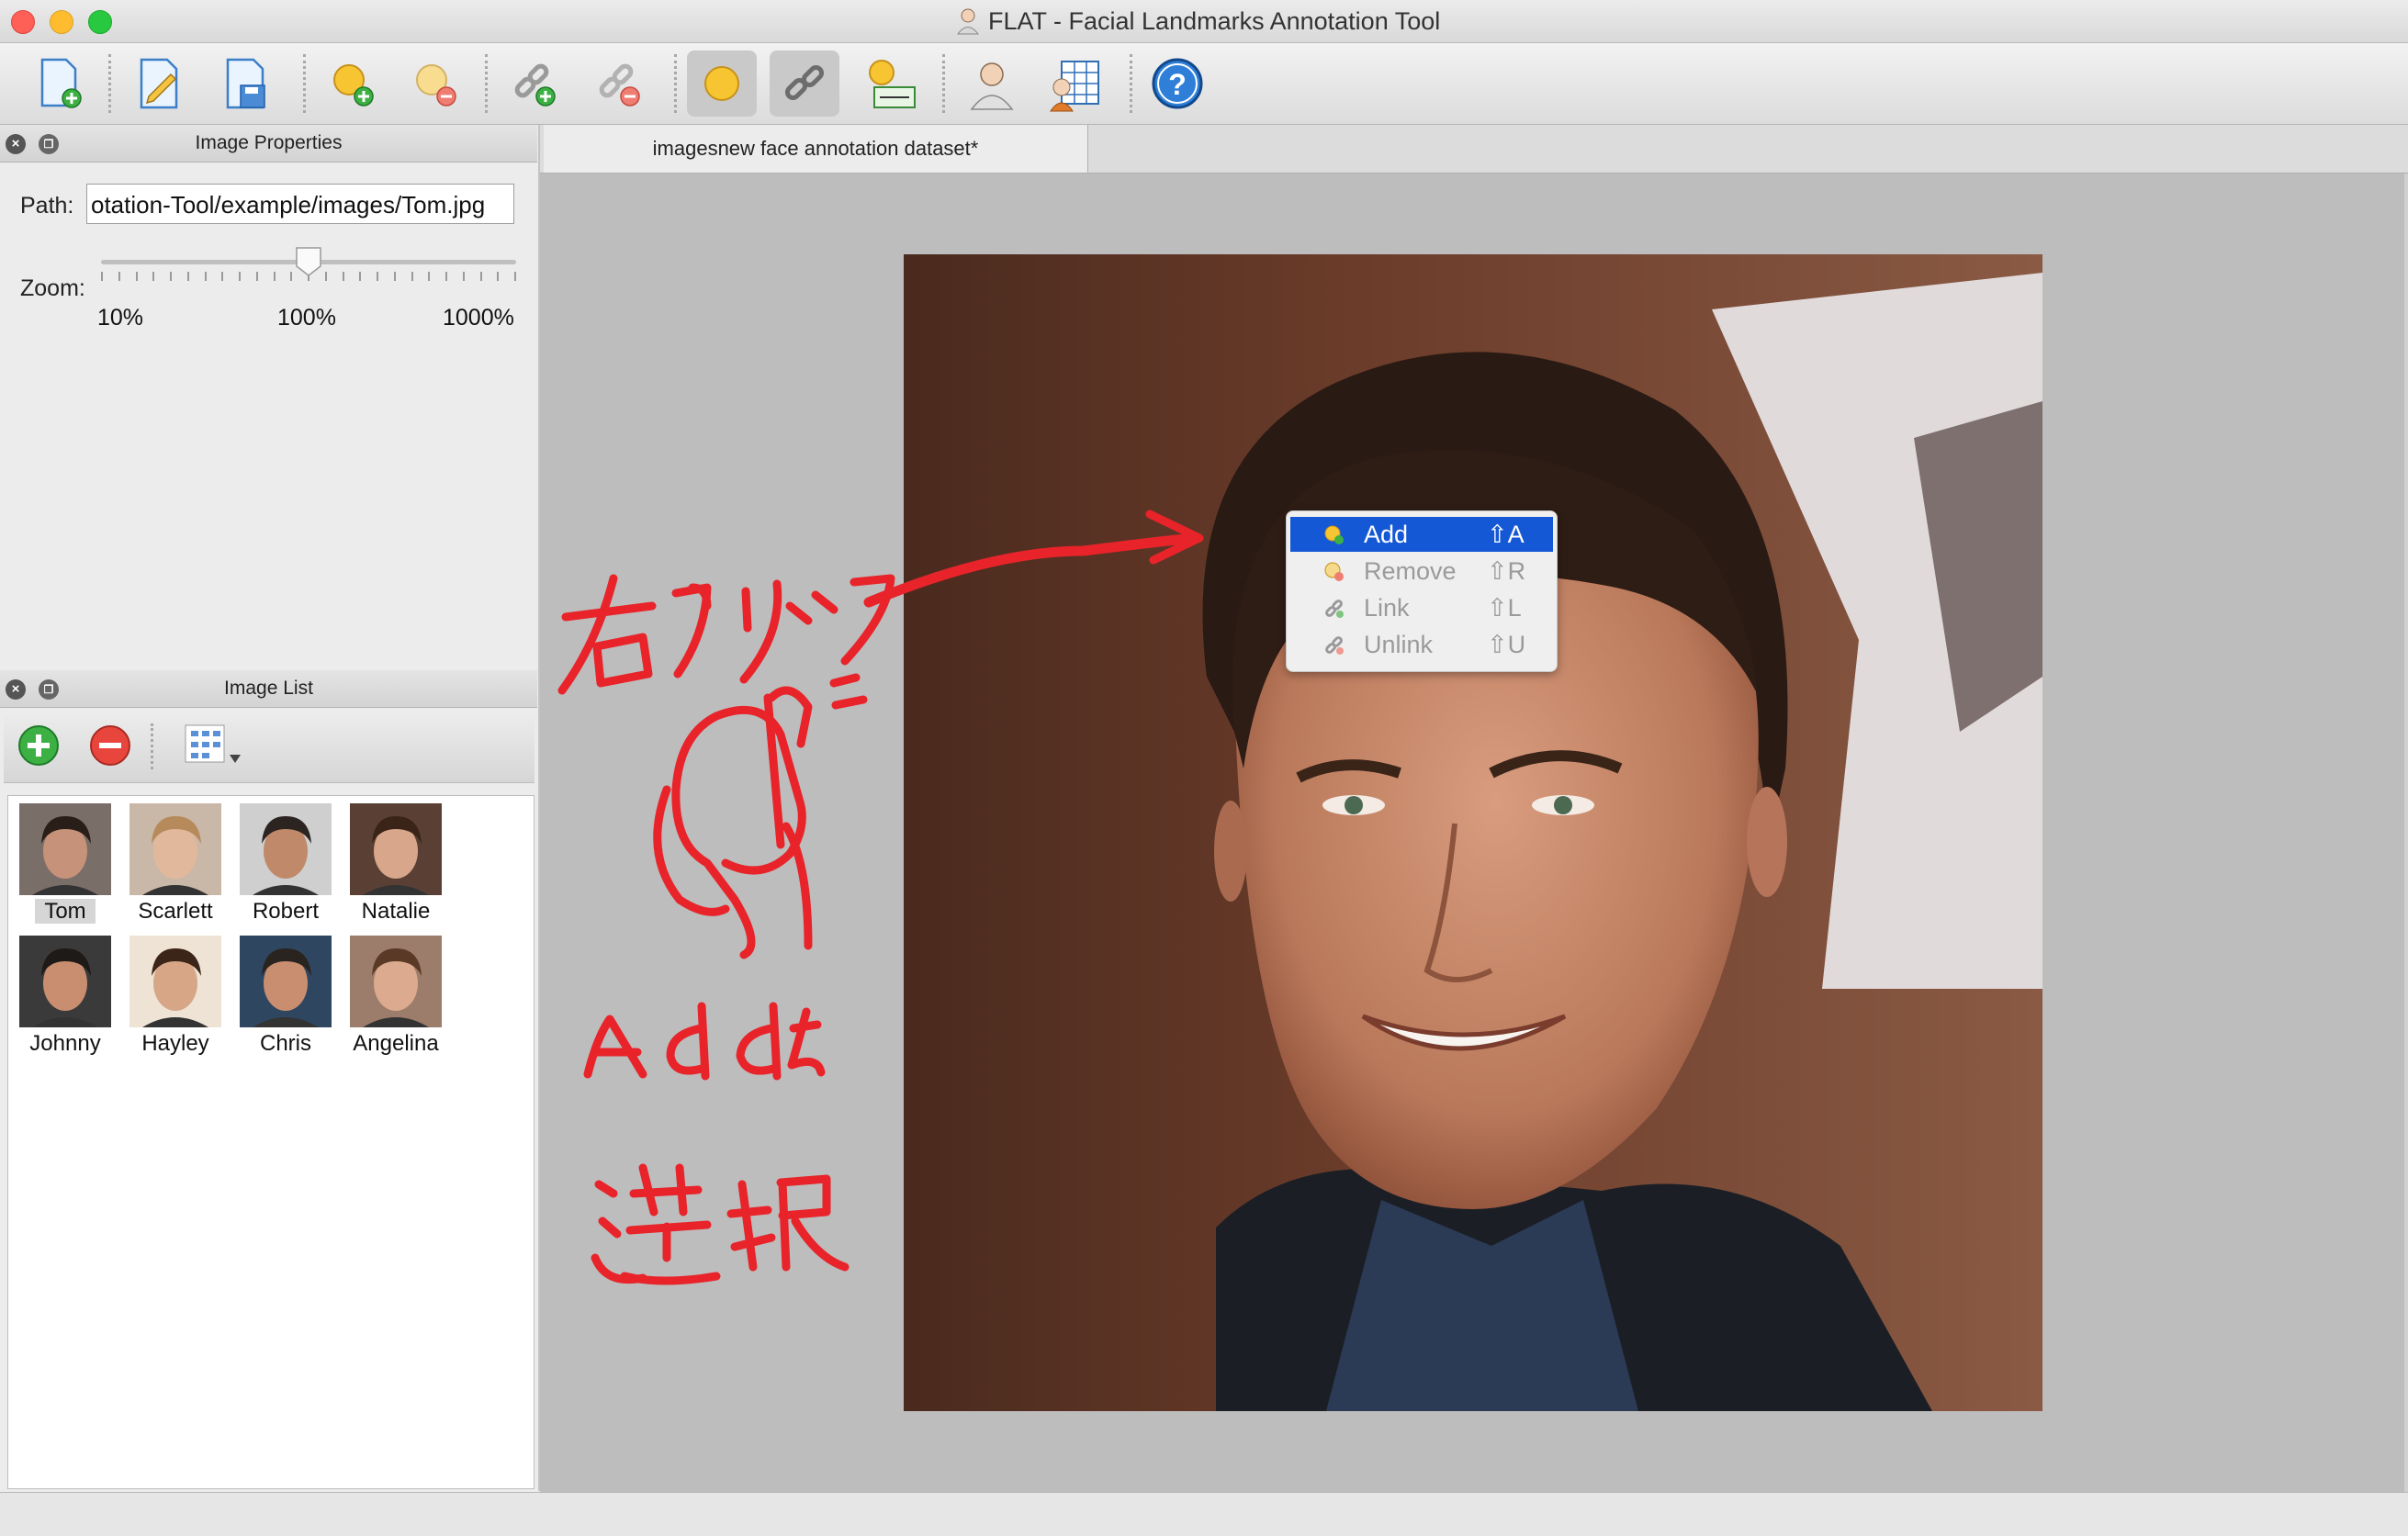 The width and height of the screenshot is (2408, 1536). Describe the element at coordinates (1422, 607) in the screenshot. I see `context-menu-item-link: Link ⇧L` at that location.